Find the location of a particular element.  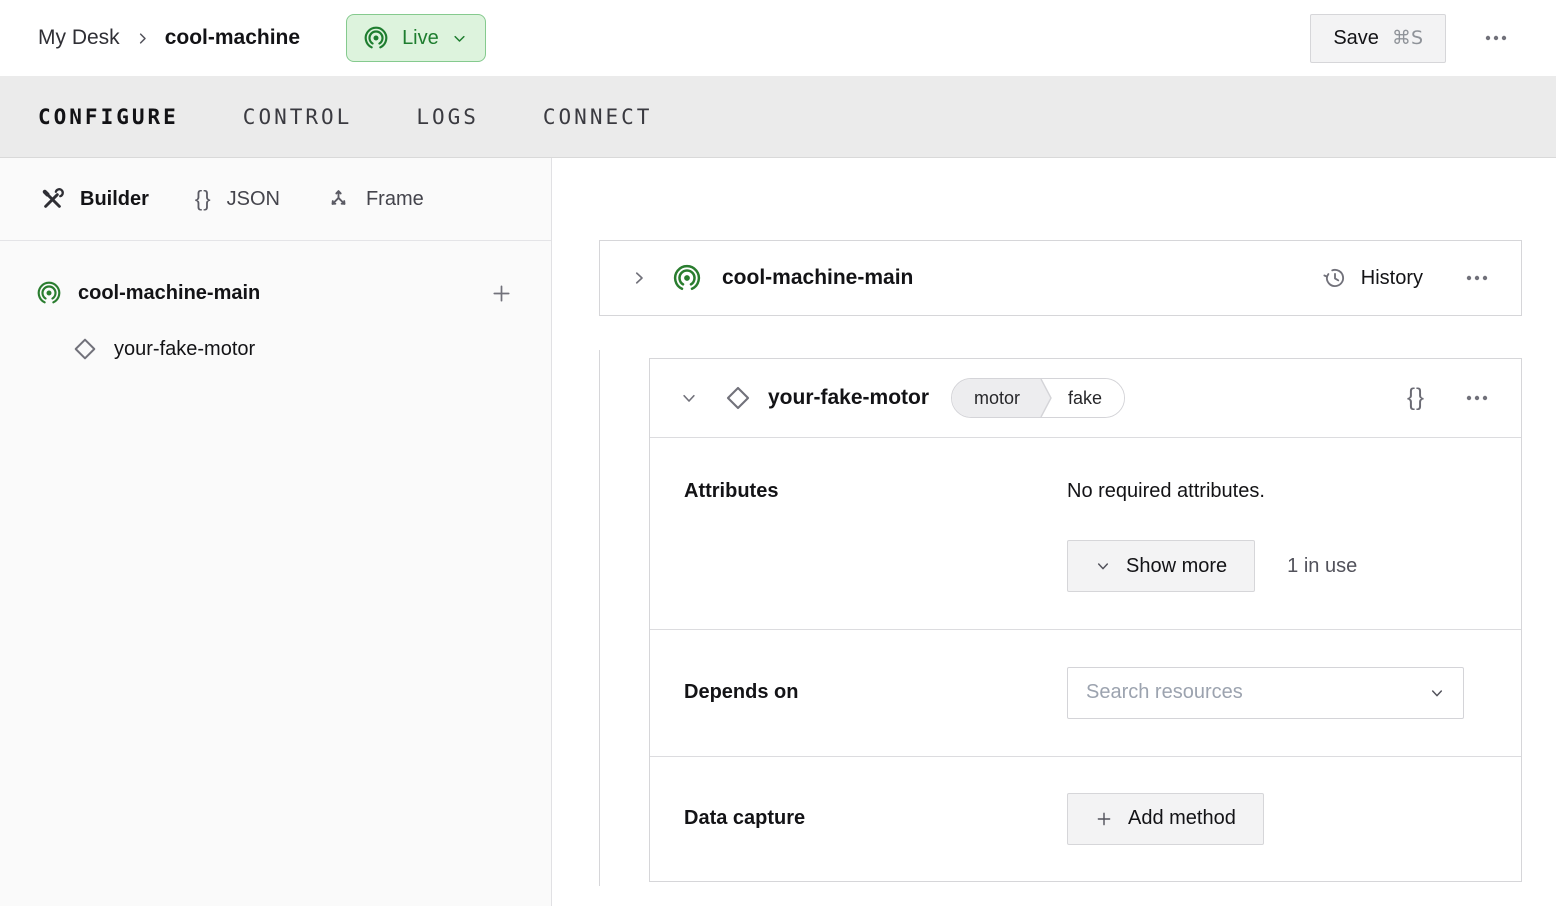

tree-item-part-label: cool-machine-main is located at coordinates (169, 292).